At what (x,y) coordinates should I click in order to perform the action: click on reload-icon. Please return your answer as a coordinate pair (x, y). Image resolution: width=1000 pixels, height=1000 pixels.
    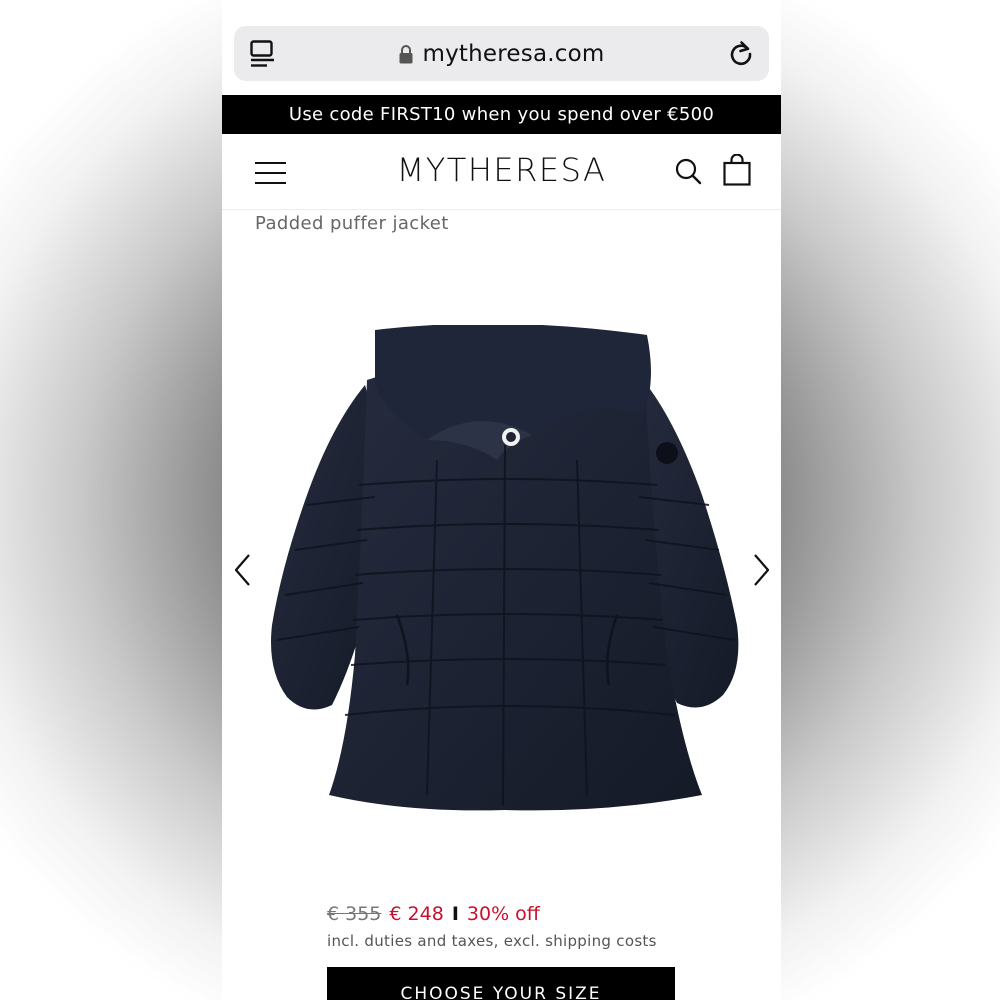
    Looking at the image, I should click on (741, 53).